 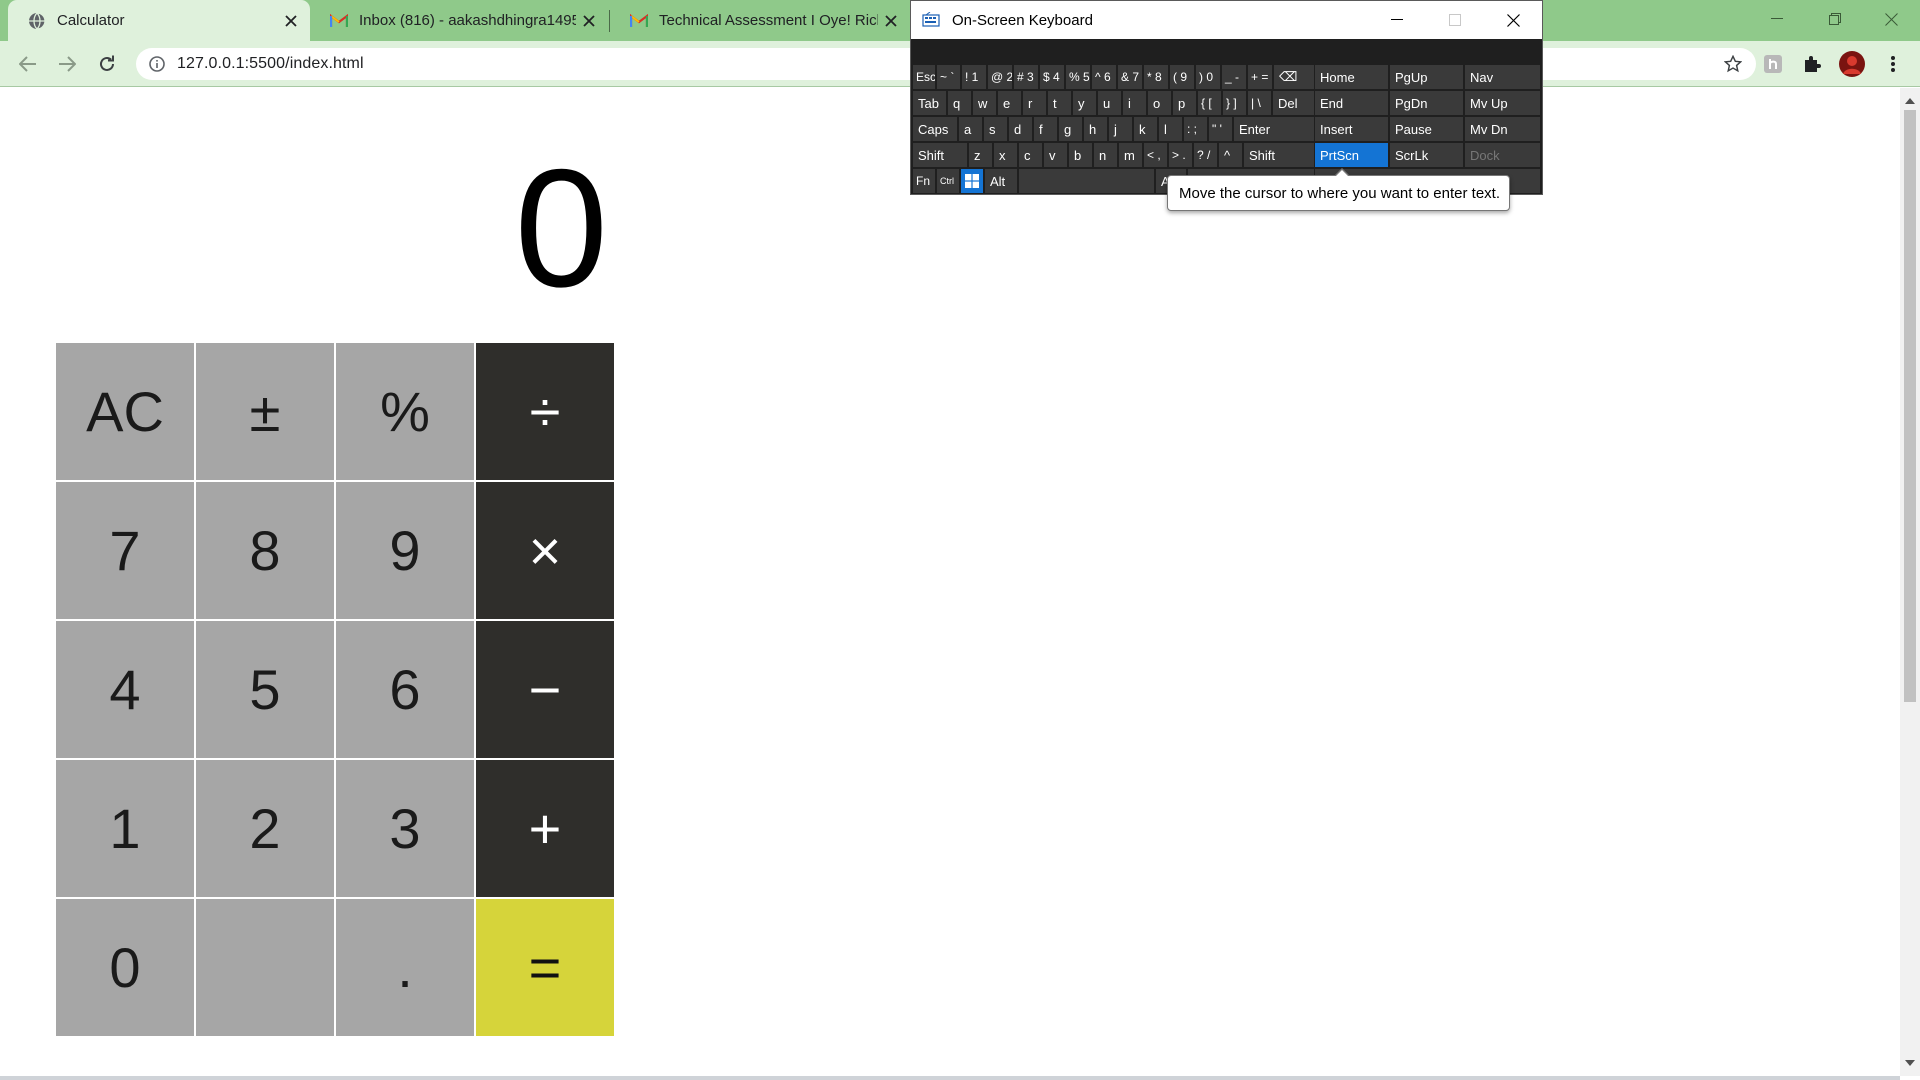 I want to click on osk-title-bar: On-Screen Keyboard, so click(x=1226, y=20).